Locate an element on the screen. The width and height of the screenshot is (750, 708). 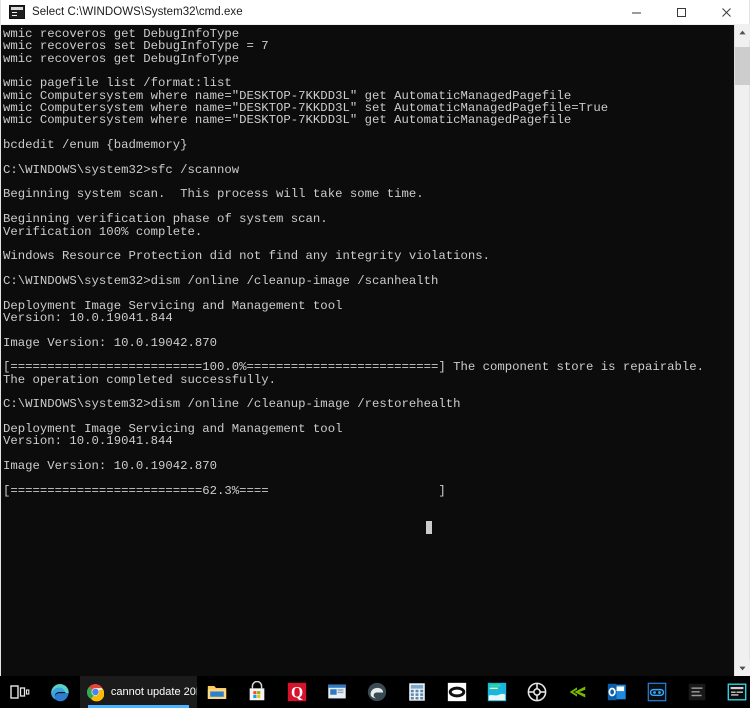
edge-icon is located at coordinates (60, 693).